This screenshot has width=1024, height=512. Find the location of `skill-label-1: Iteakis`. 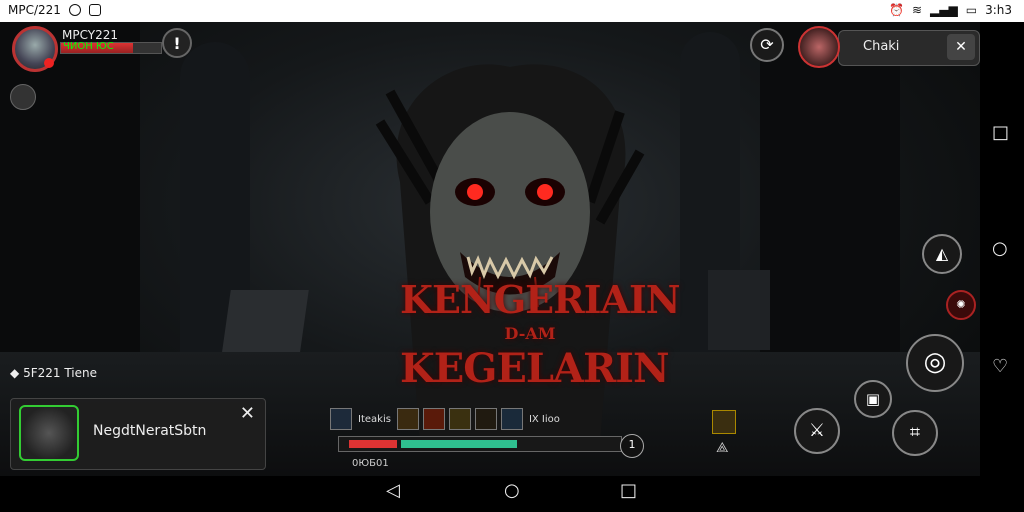

skill-label-1: Iteakis is located at coordinates (374, 419).